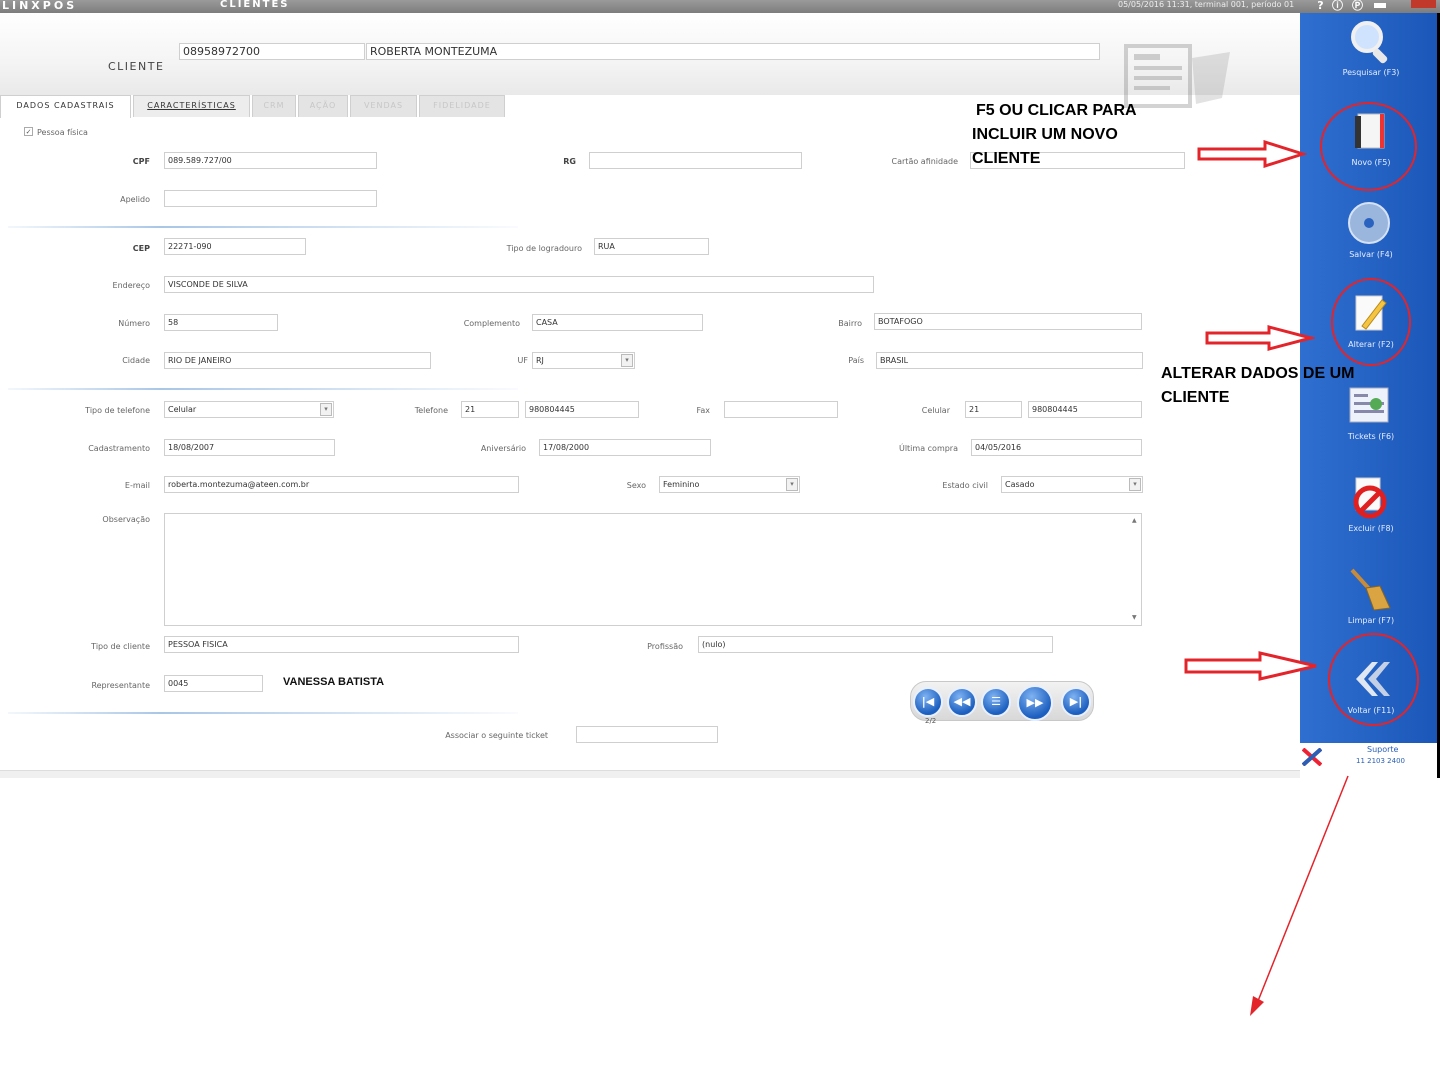  What do you see at coordinates (40, 6) in the screenshot?
I see `app-name: LINXPOS` at bounding box center [40, 6].